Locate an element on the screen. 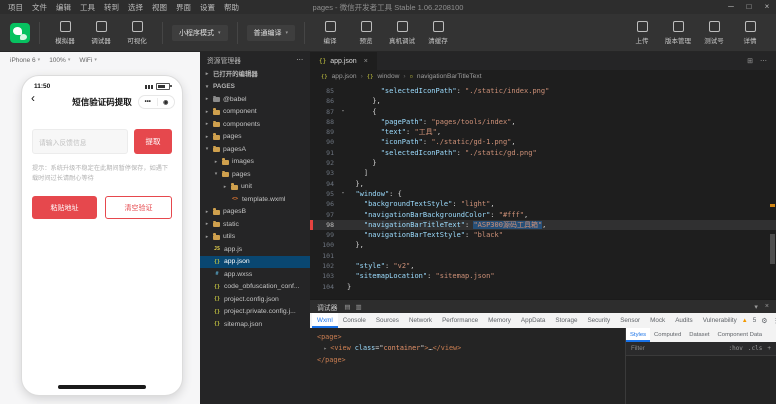  menu-item: 视图 is located at coordinates (159, 7).